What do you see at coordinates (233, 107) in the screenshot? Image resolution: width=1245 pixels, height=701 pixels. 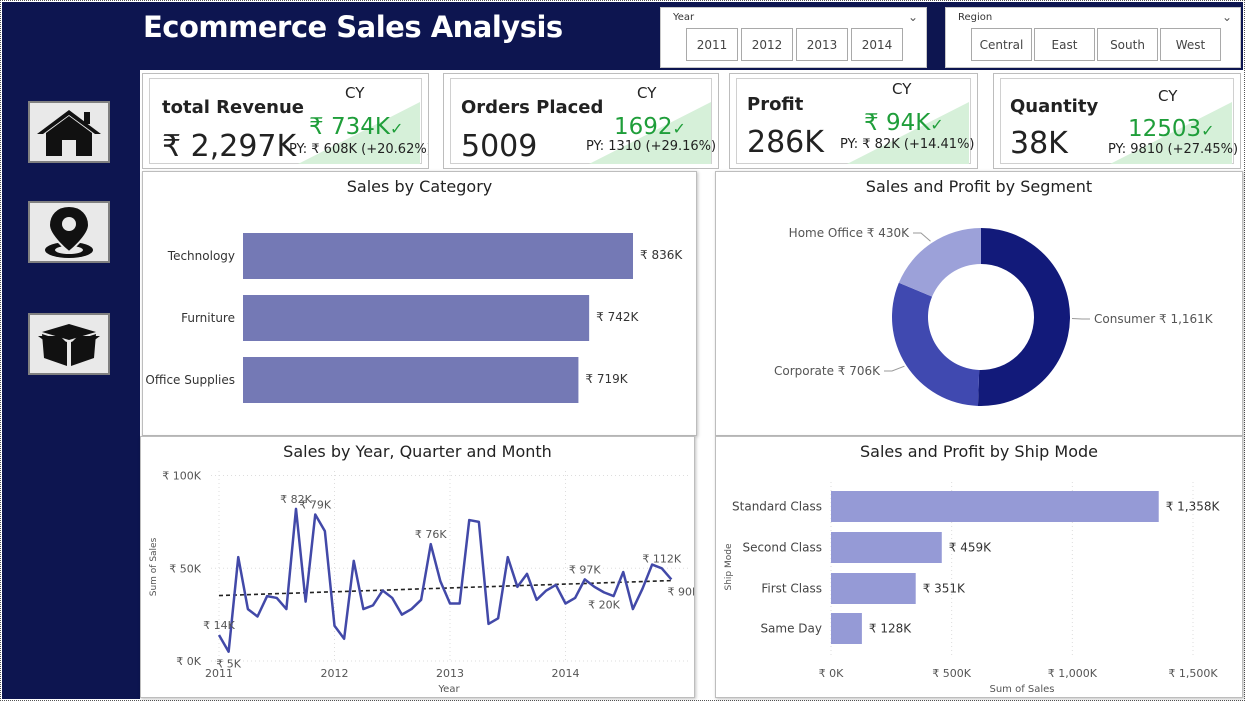 I see `kpi-name: total Revenue` at bounding box center [233, 107].